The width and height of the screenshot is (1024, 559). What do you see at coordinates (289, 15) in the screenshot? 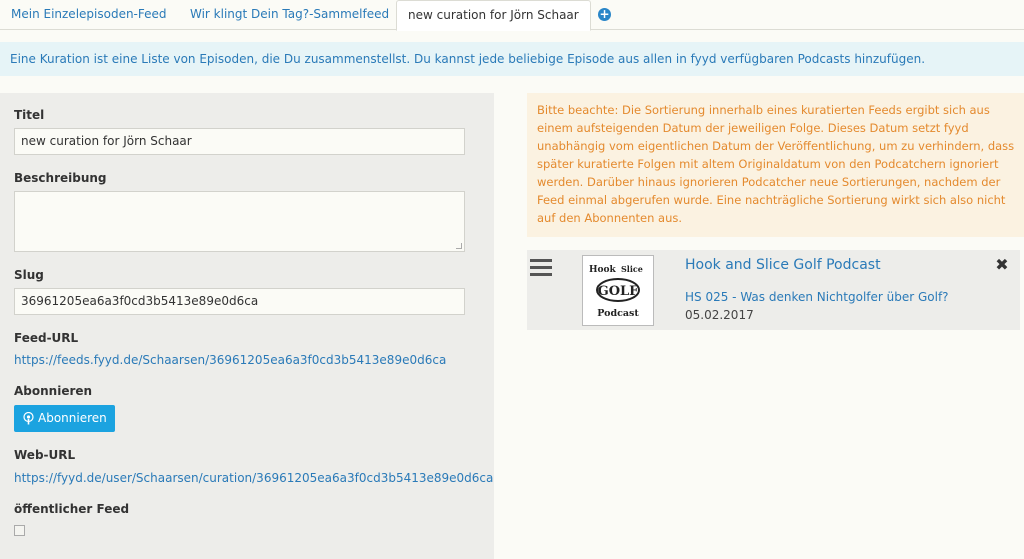
I see `tab-collection-feed: Wir klingt Dein Tag?-Sammelfeed` at bounding box center [289, 15].